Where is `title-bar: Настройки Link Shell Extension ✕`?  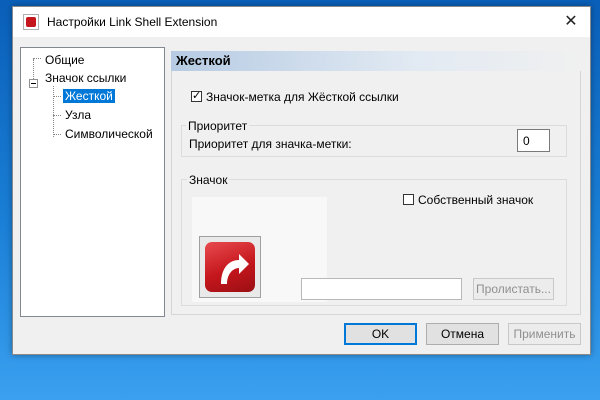 title-bar: Настройки Link Shell Extension ✕ is located at coordinates (301, 22).